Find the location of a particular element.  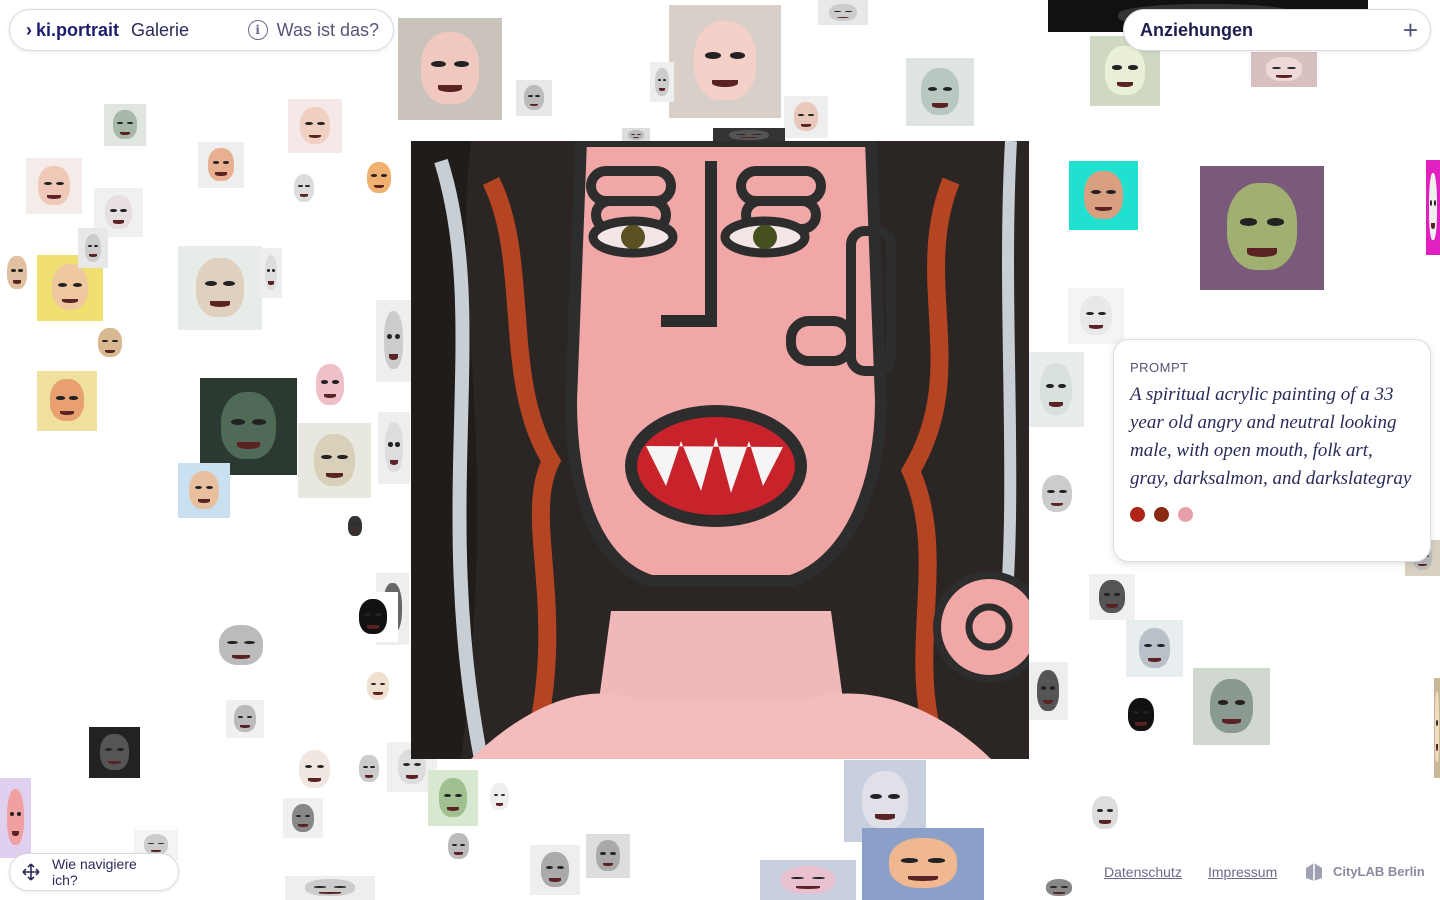

filter-label: Anziehungen is located at coordinates (1196, 29).